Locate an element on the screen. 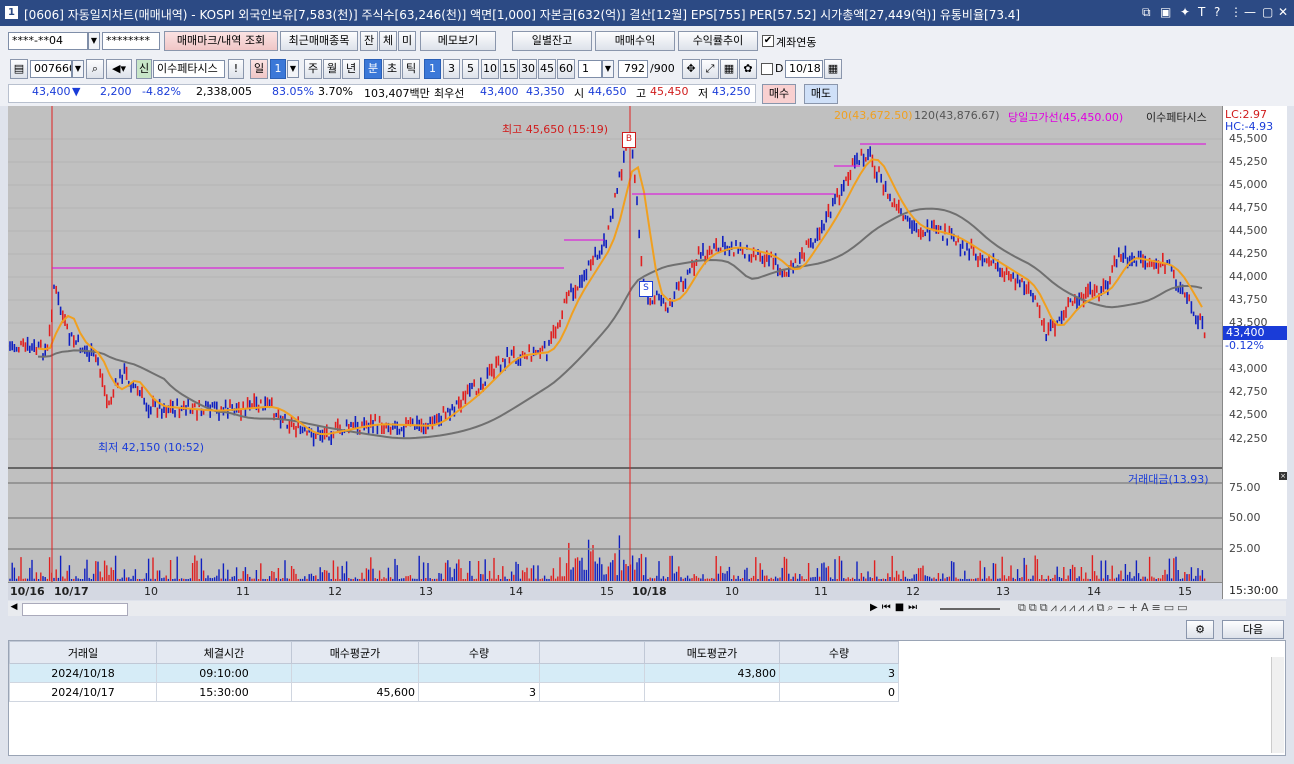 This screenshot has height=764, width=1294. close-pane-icon: × is located at coordinates (1283, 476).